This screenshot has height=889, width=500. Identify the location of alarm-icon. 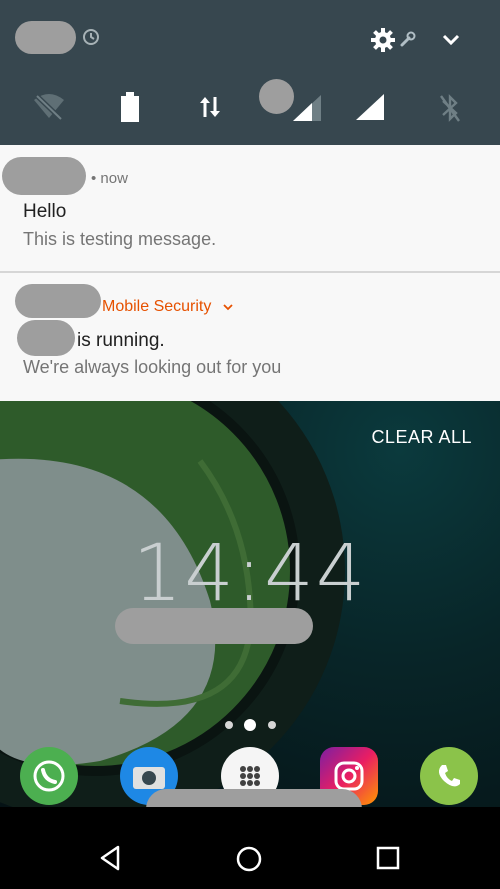
(91, 36).